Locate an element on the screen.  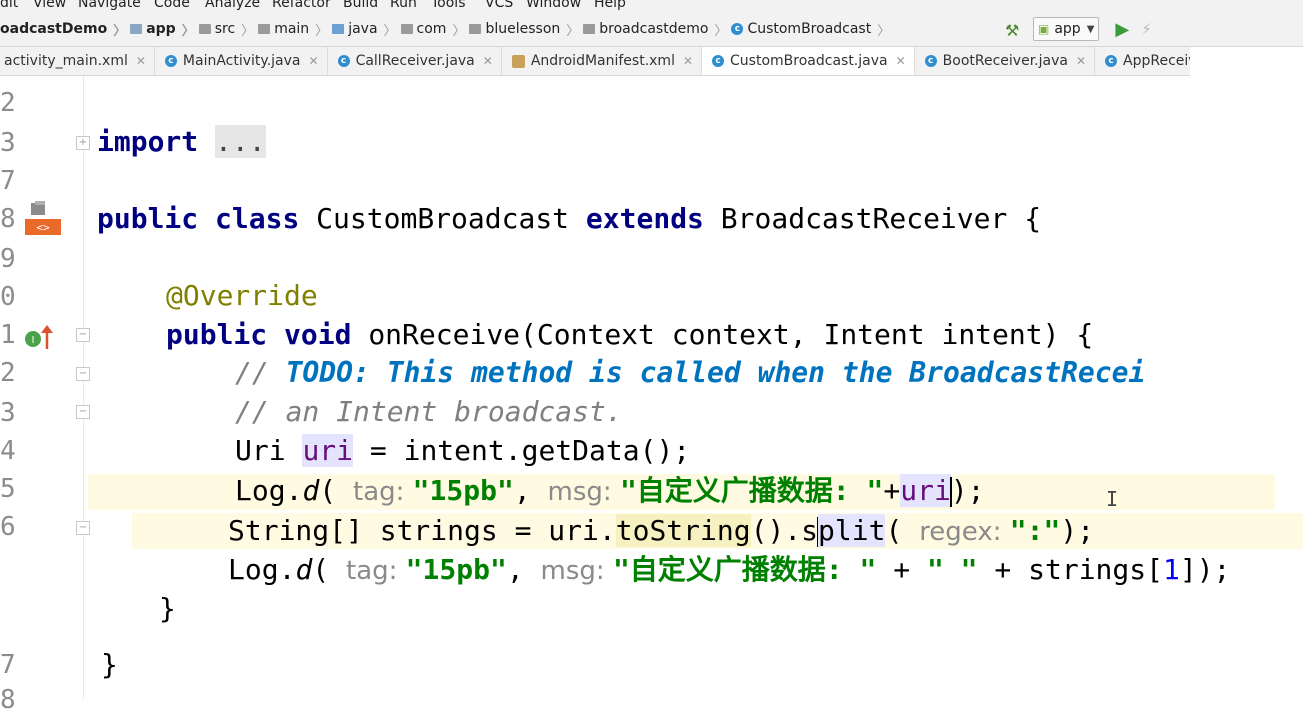
tab-label: CallReceiver.java is located at coordinates (415, 61).